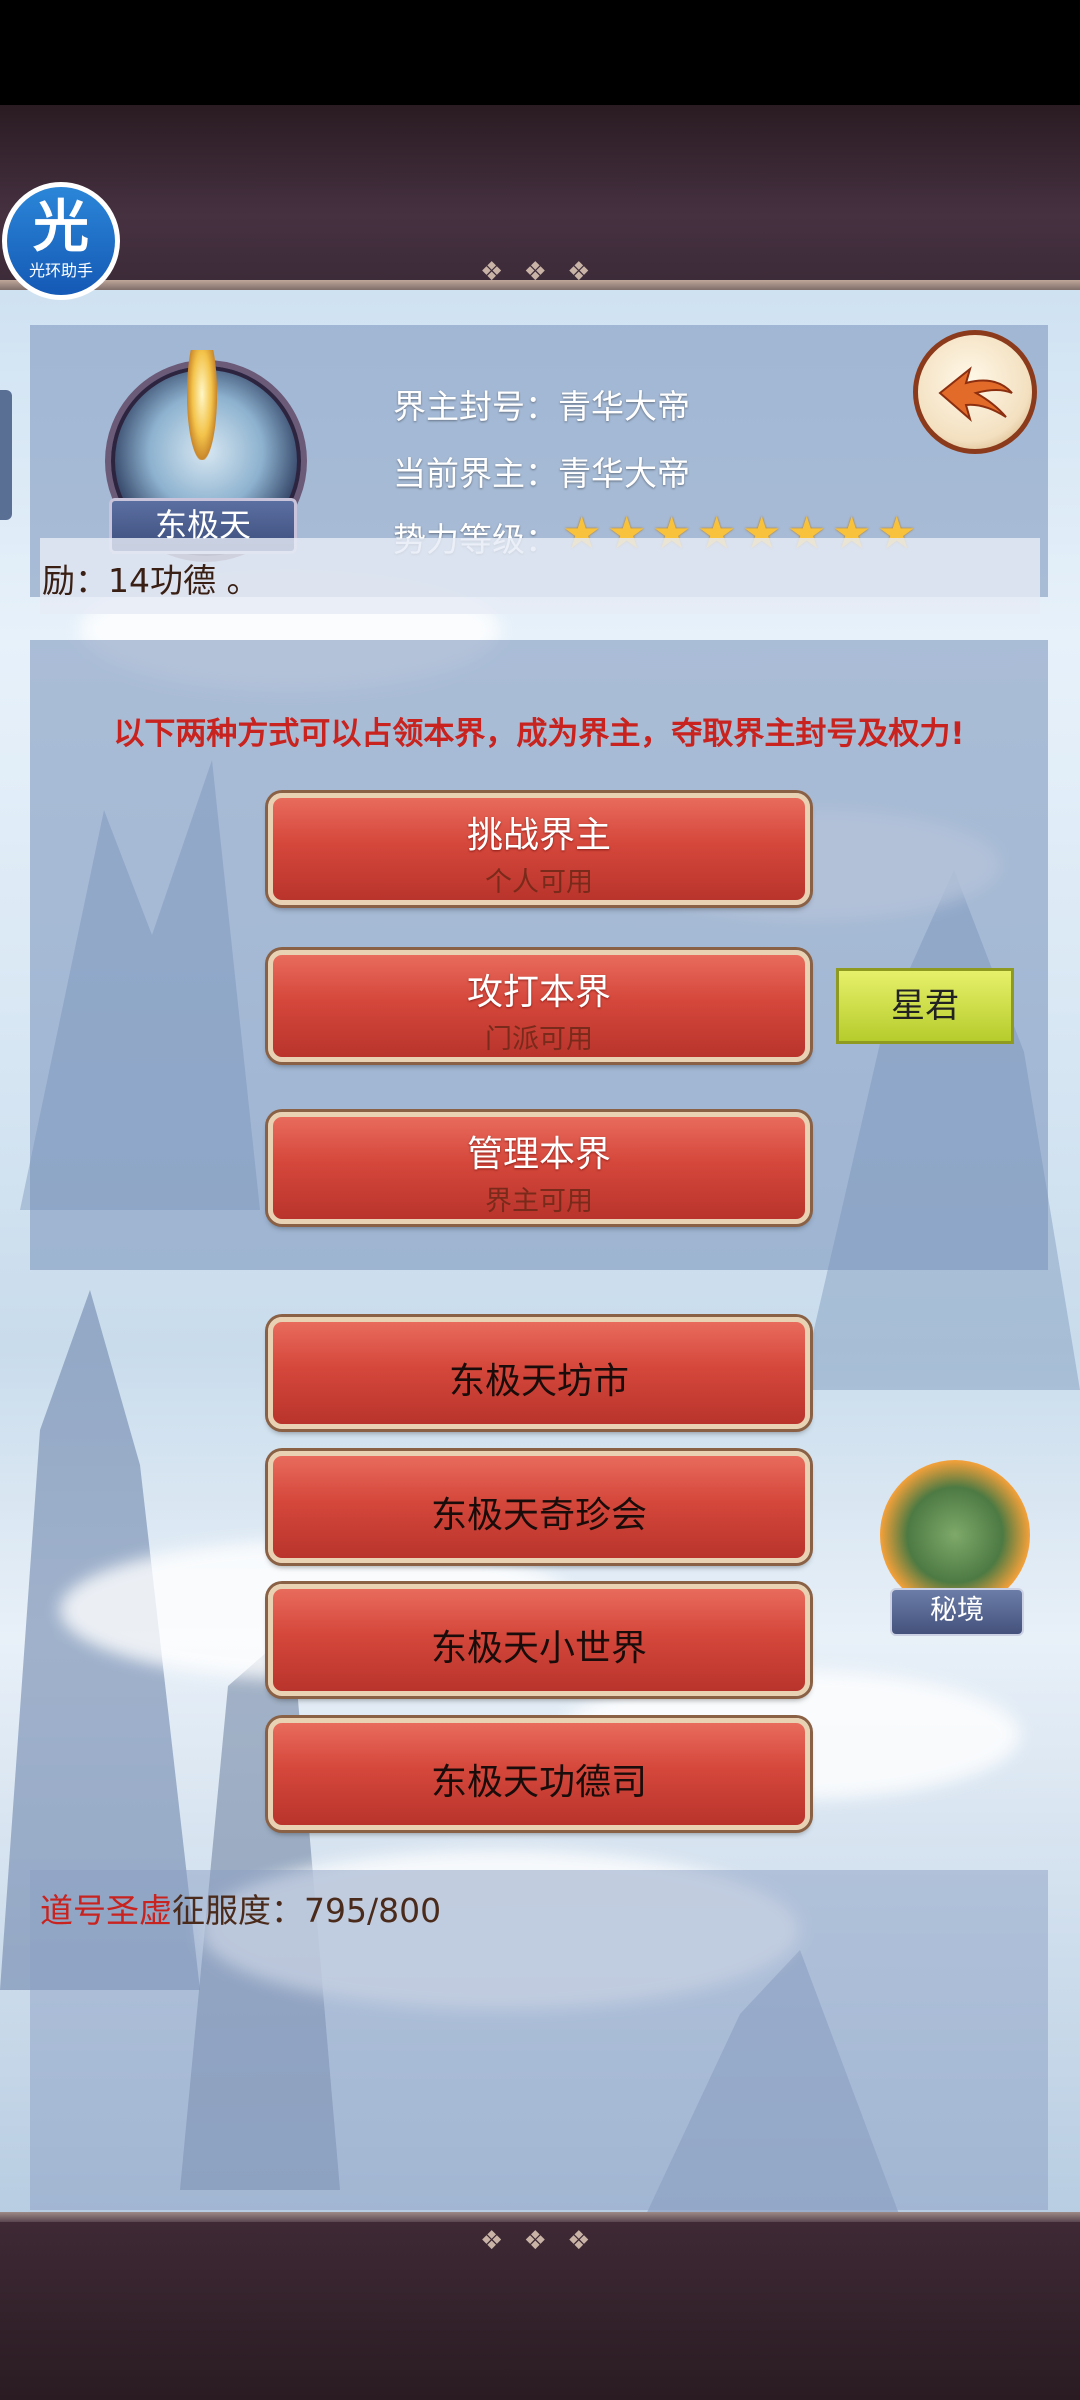 Image resolution: width=1080 pixels, height=2400 pixels. I want to click on xingjun-button: 星君, so click(925, 1006).